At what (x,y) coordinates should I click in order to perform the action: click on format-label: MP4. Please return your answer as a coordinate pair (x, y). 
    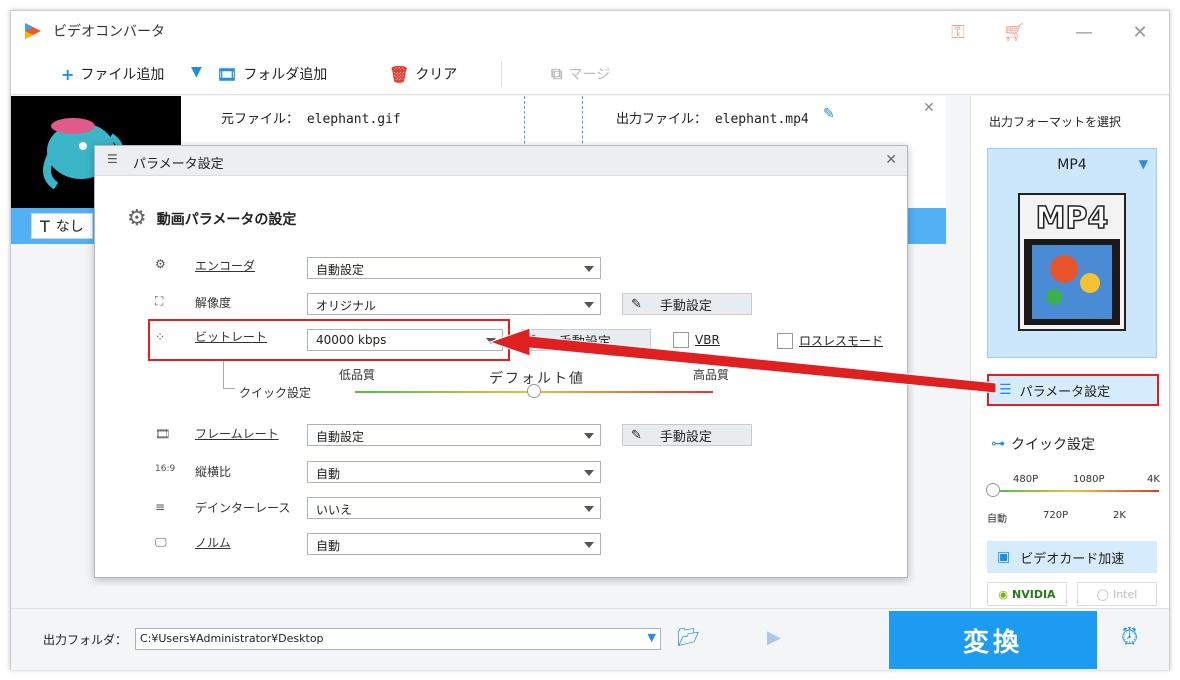
    Looking at the image, I should click on (1072, 165).